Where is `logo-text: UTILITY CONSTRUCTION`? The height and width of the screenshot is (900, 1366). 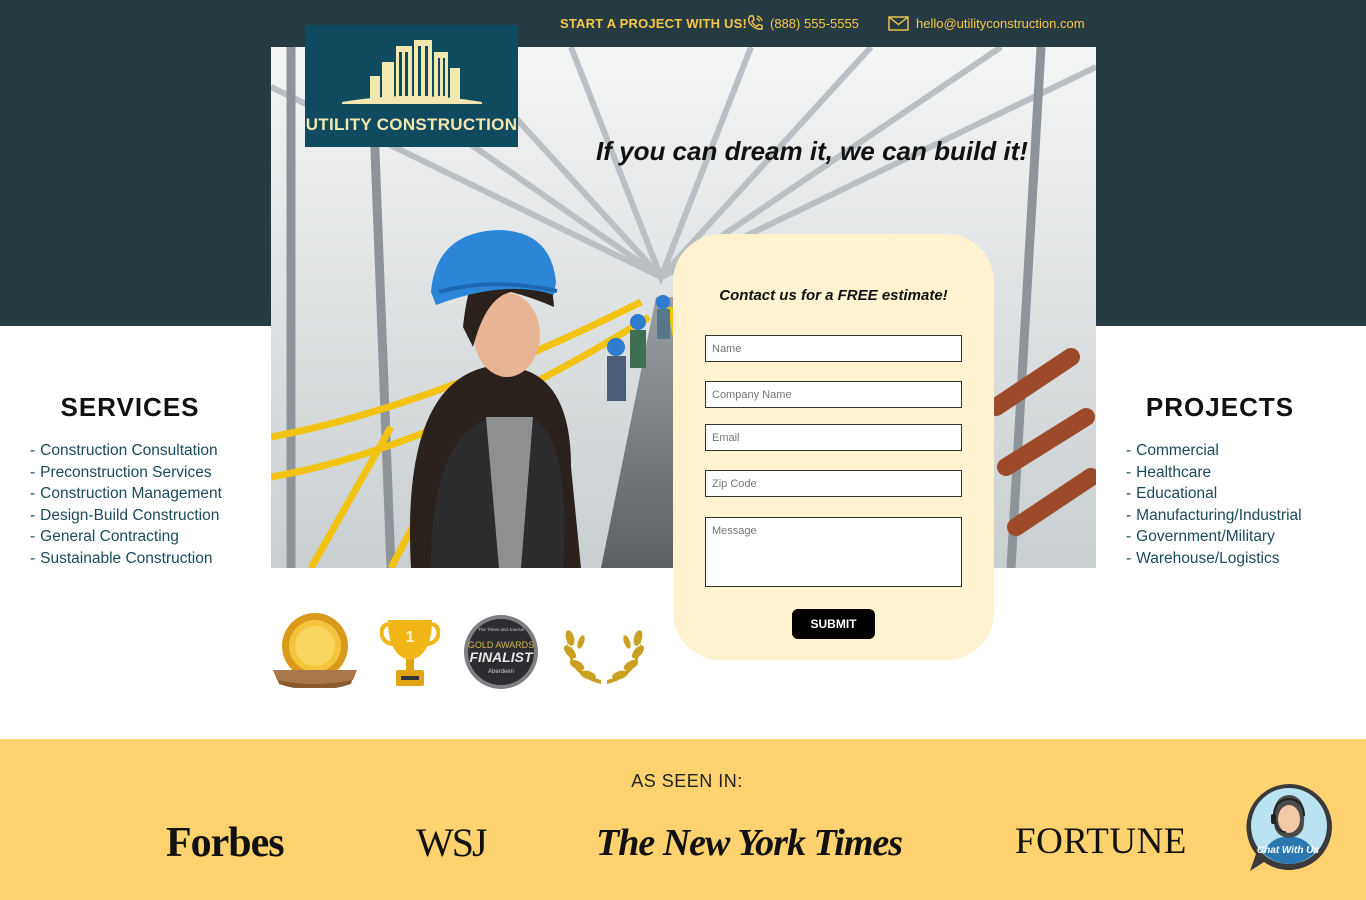
logo-text: UTILITY CONSTRUCTION is located at coordinates (411, 124).